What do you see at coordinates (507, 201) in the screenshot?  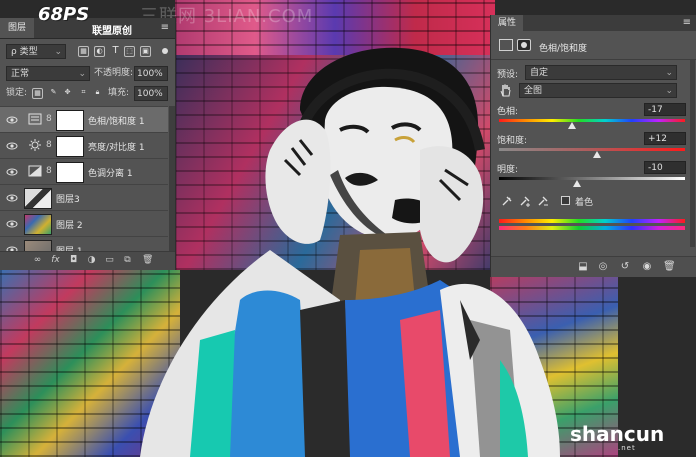 I see `eyedropper-icon` at bounding box center [507, 201].